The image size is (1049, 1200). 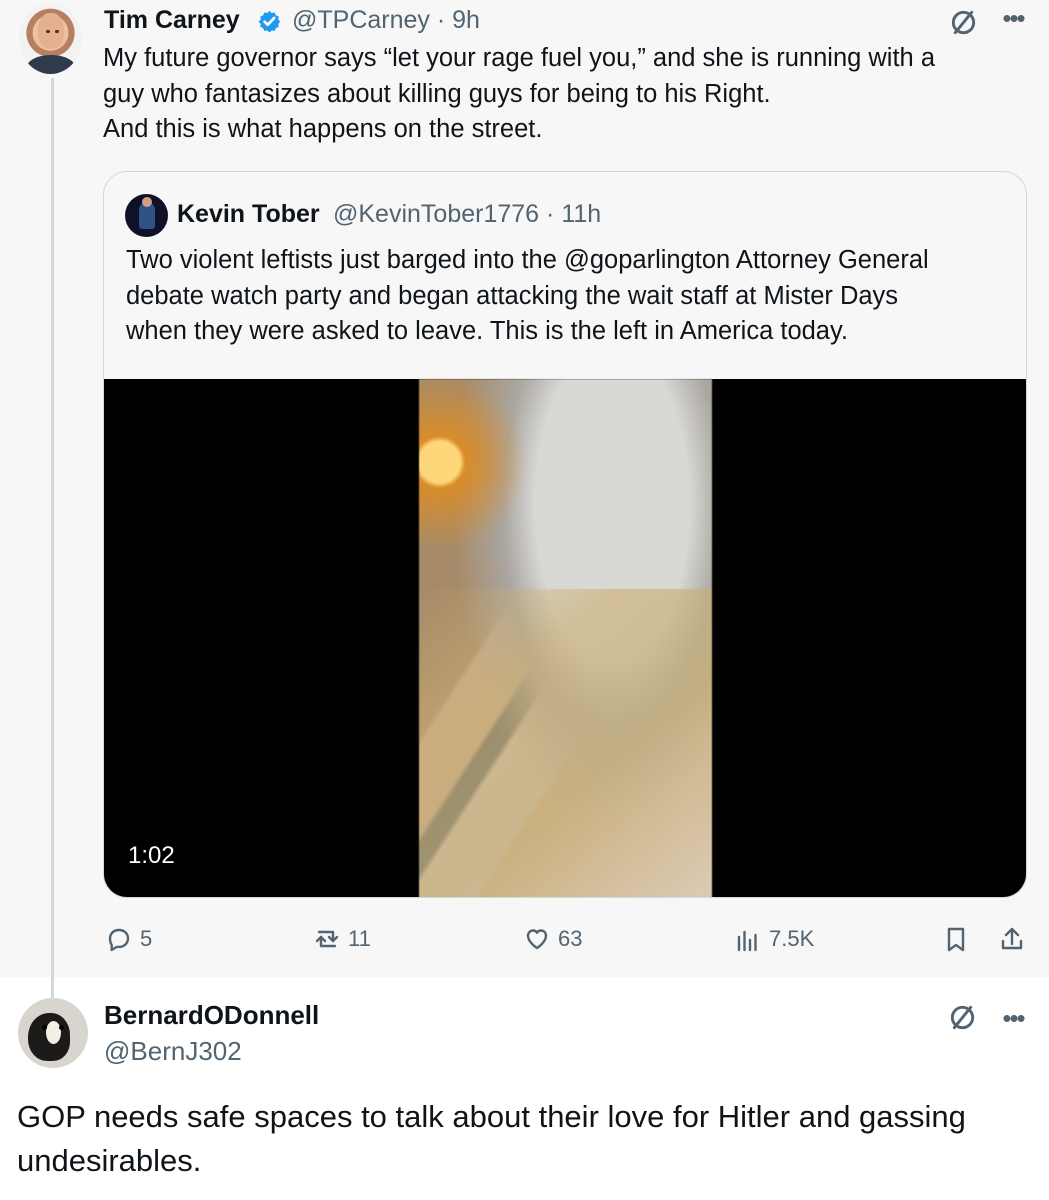 What do you see at coordinates (146, 938) in the screenshot?
I see `reply-count: 5` at bounding box center [146, 938].